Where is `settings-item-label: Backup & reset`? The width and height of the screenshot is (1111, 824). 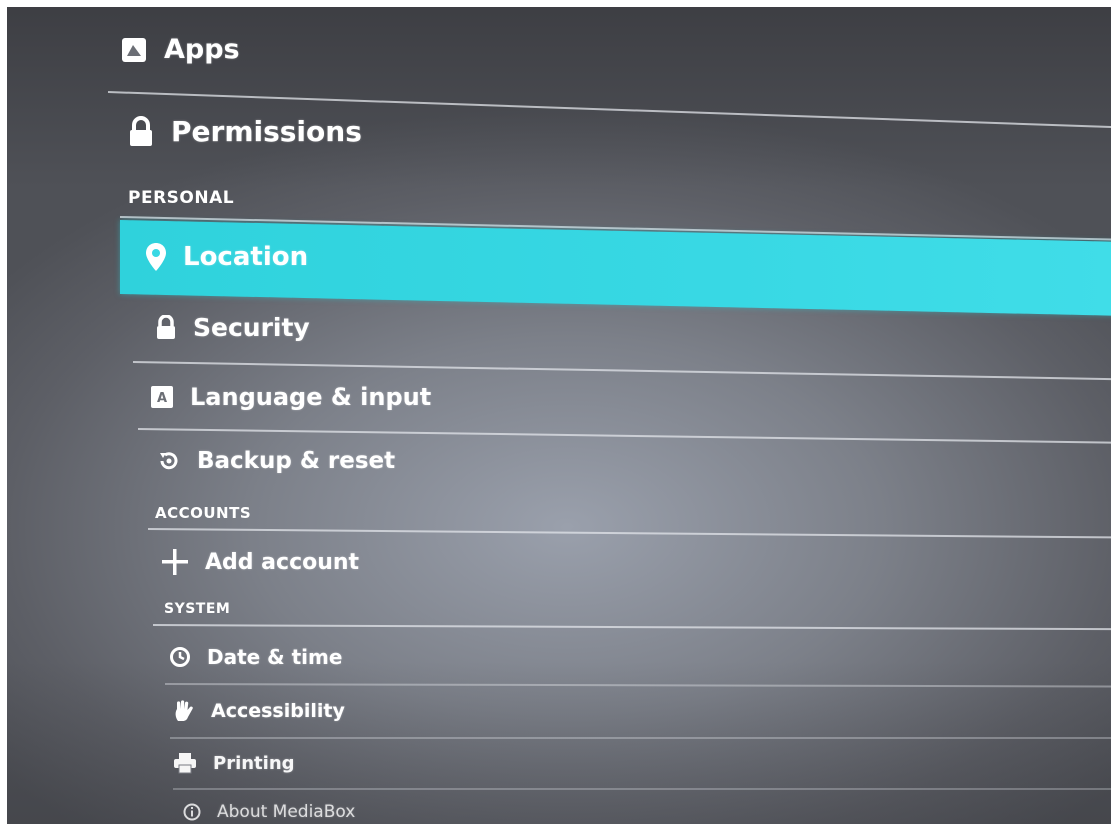
settings-item-label: Backup & reset is located at coordinates (296, 461).